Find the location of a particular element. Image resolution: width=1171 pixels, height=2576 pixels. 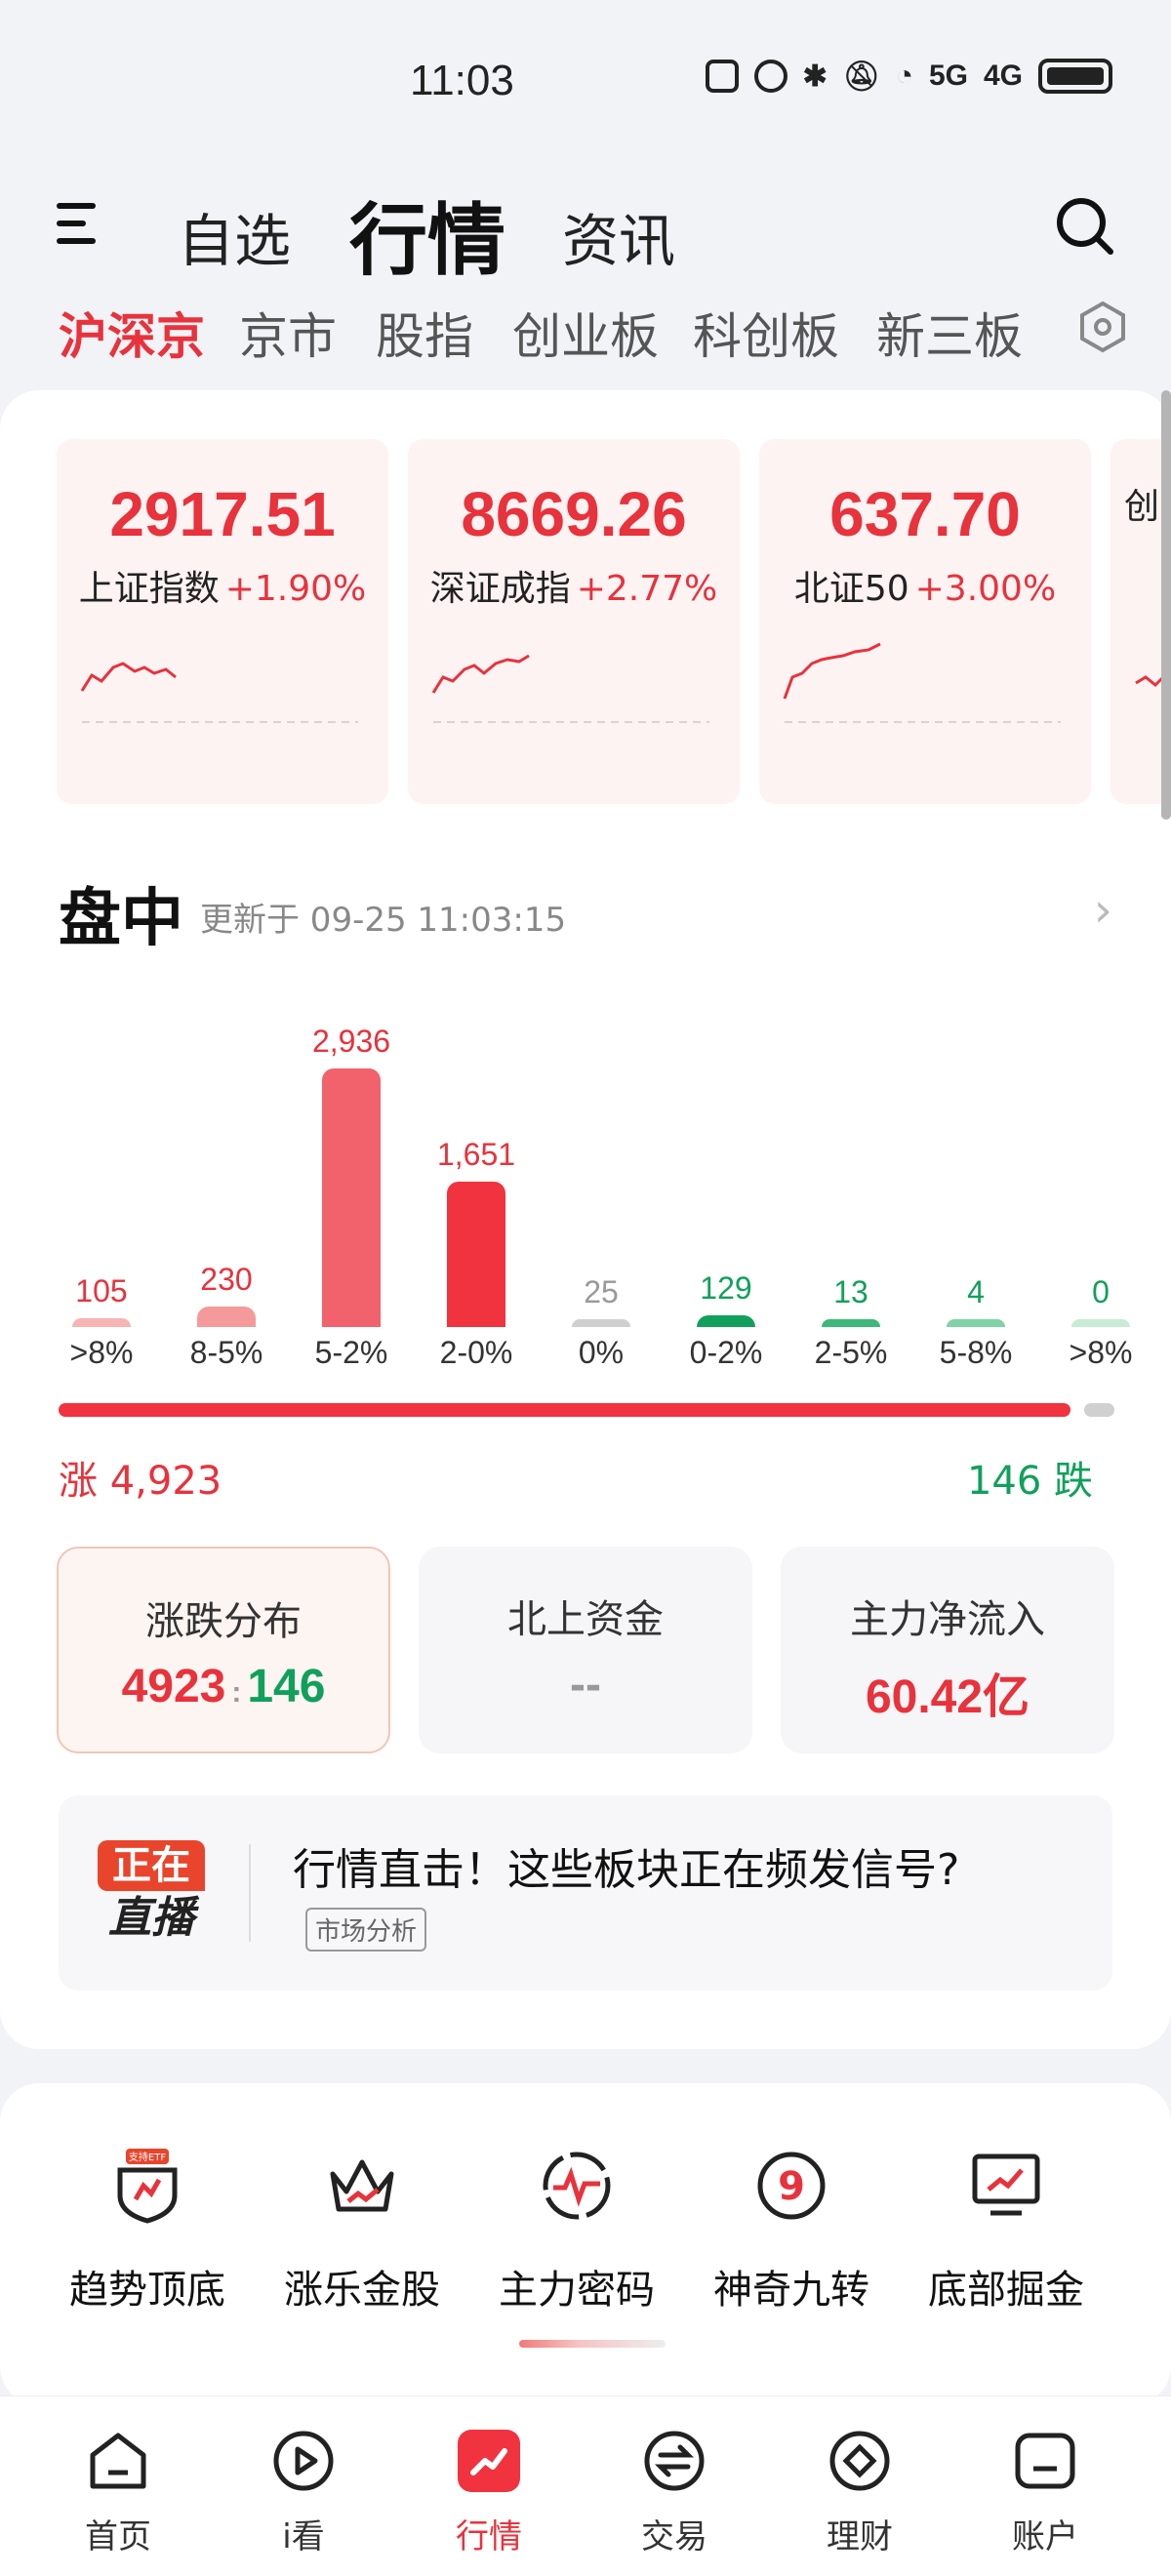

market-tab-hsj: 沪深京 is located at coordinates (132, 333).